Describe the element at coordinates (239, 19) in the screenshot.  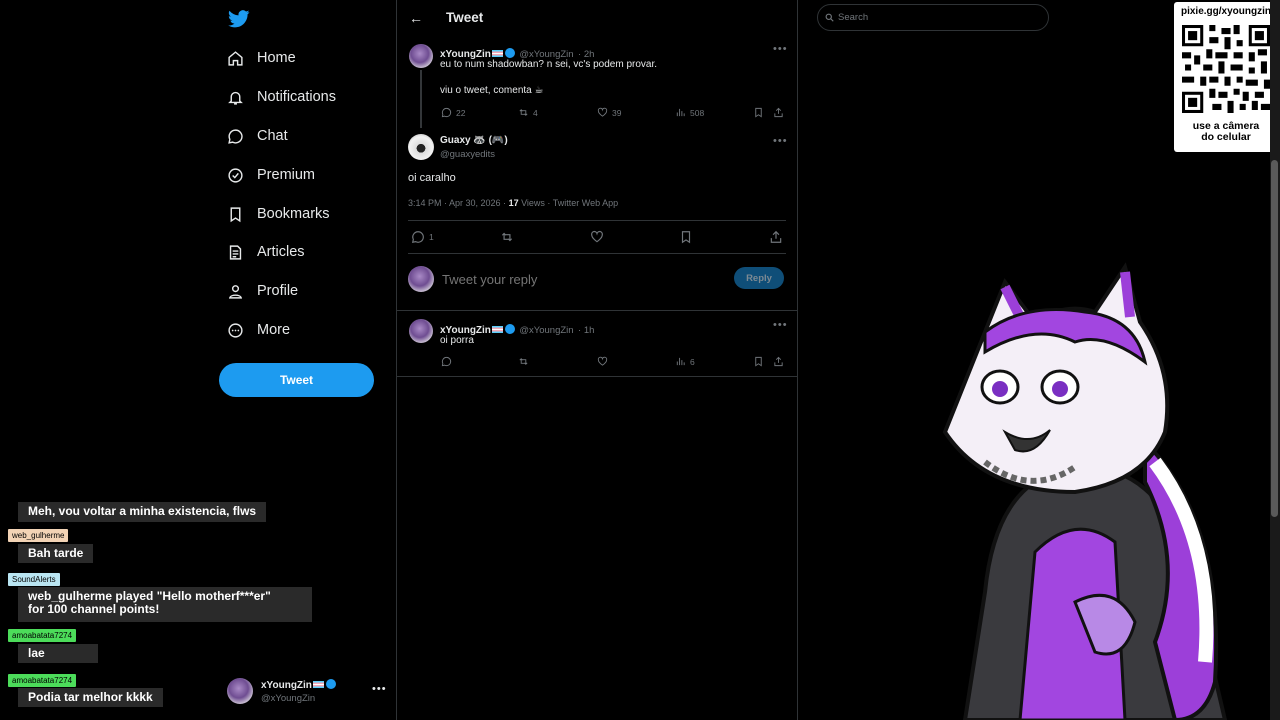
I see `twitter-logo-icon` at that location.